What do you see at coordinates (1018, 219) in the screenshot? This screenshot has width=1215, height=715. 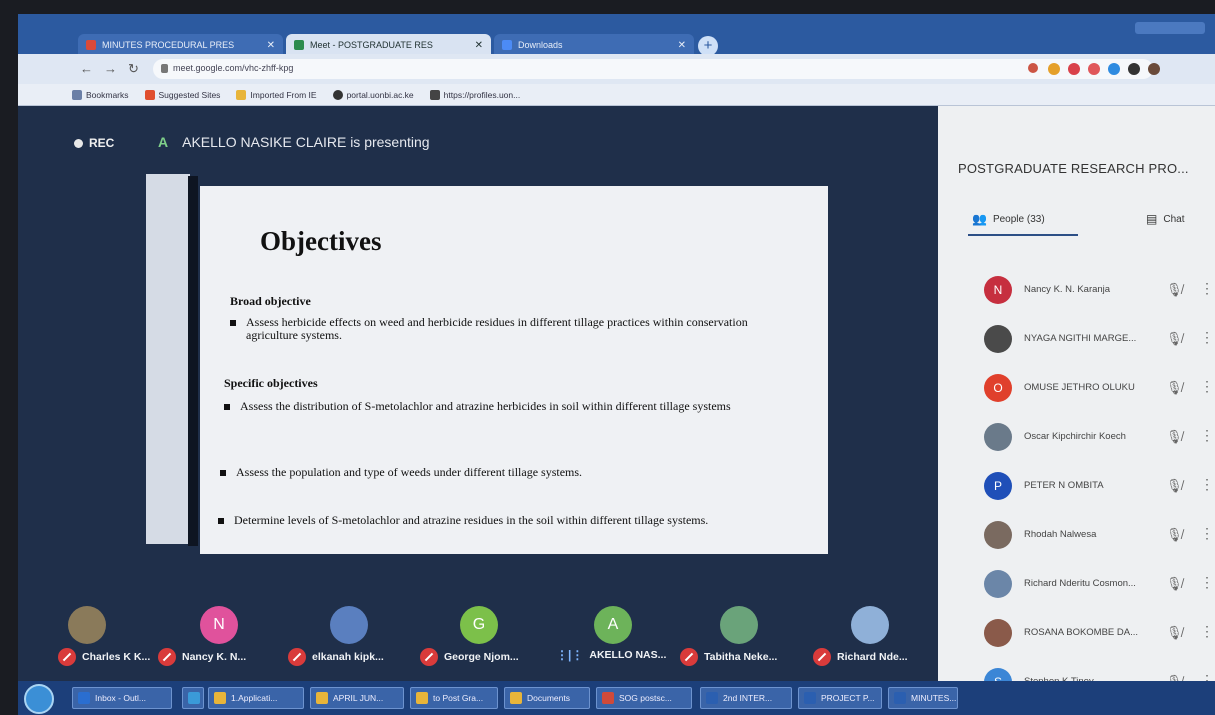 I see `people-tab-label: People (33)` at bounding box center [1018, 219].